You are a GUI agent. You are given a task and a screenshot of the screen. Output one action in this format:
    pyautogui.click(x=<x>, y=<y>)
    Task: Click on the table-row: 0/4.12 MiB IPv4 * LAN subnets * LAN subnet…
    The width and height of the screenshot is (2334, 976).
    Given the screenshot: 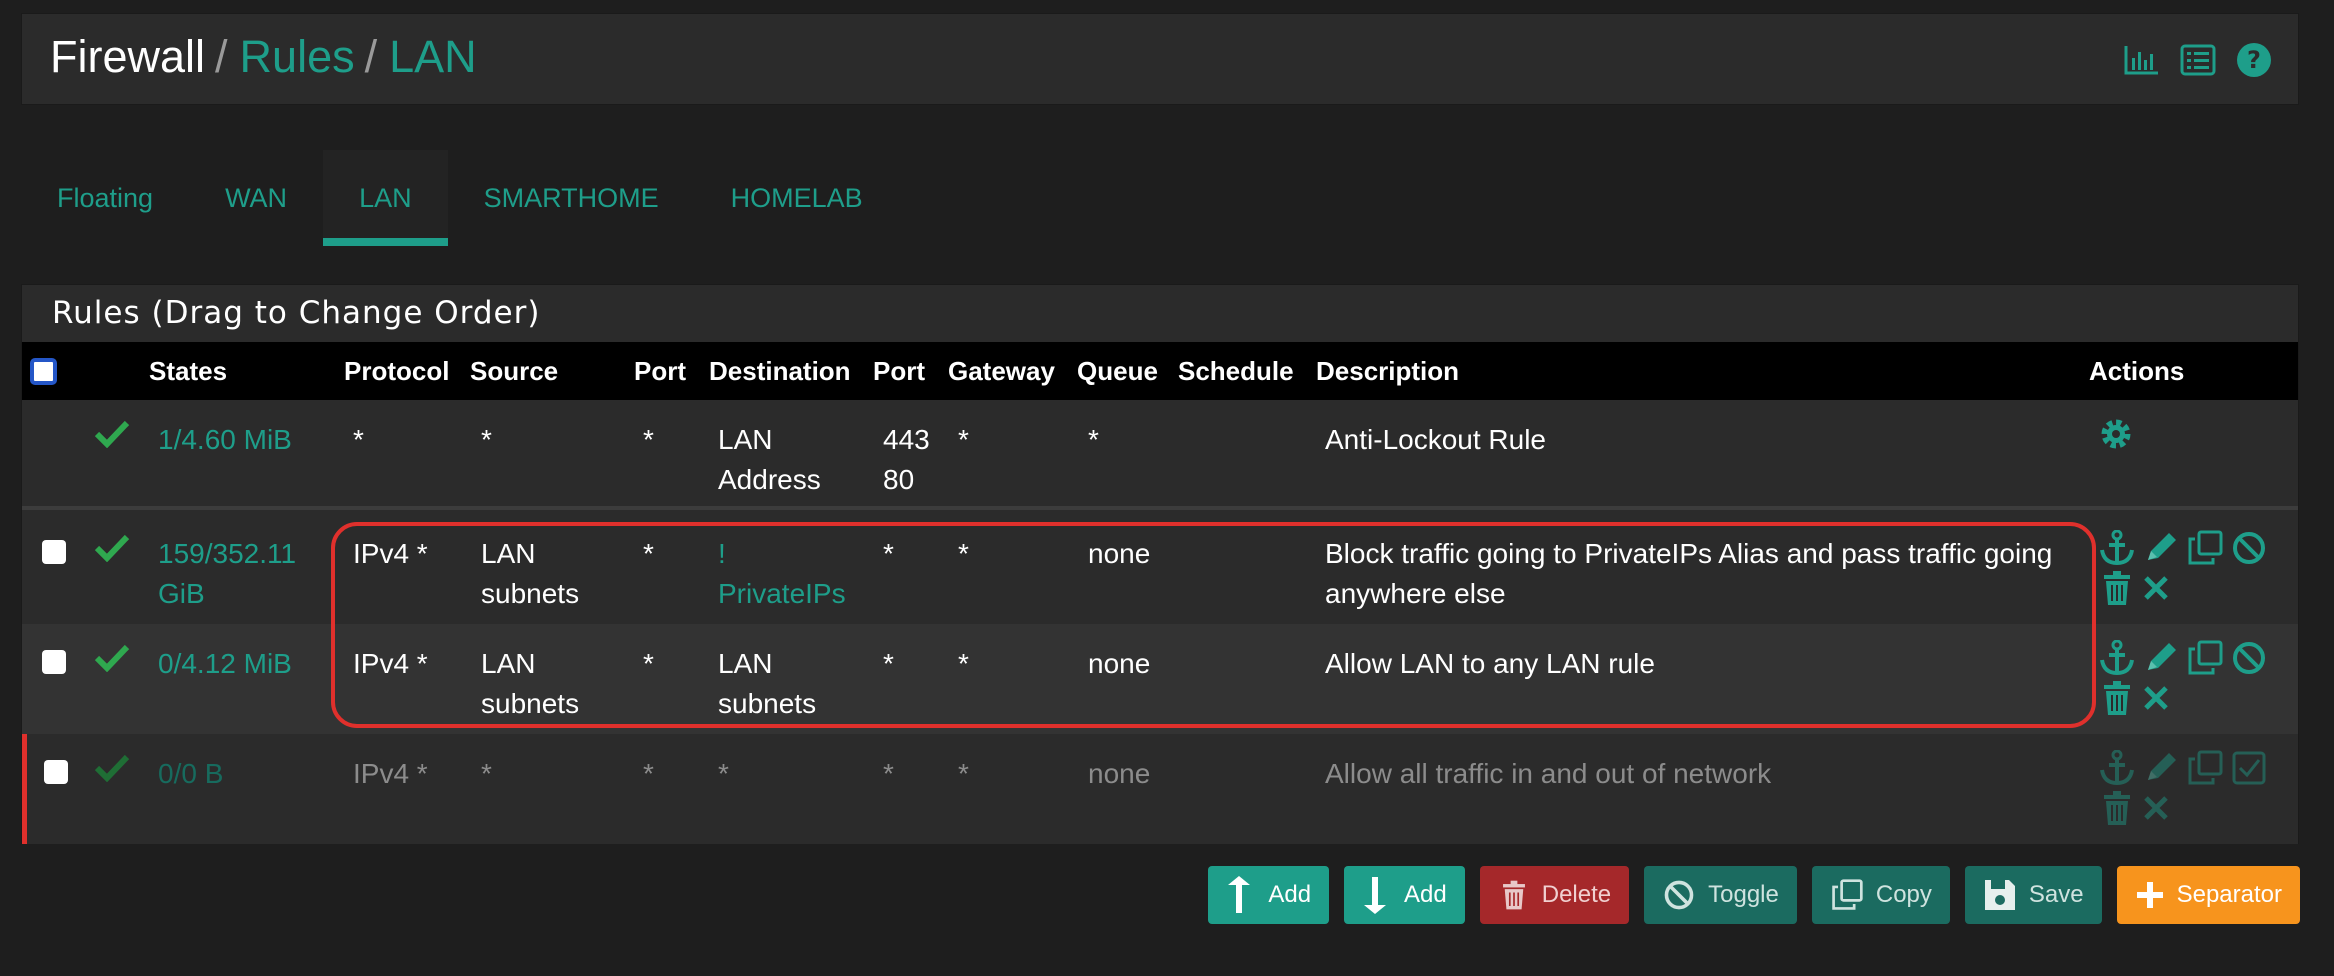 What is the action you would take?
    pyautogui.click(x=1160, y=679)
    